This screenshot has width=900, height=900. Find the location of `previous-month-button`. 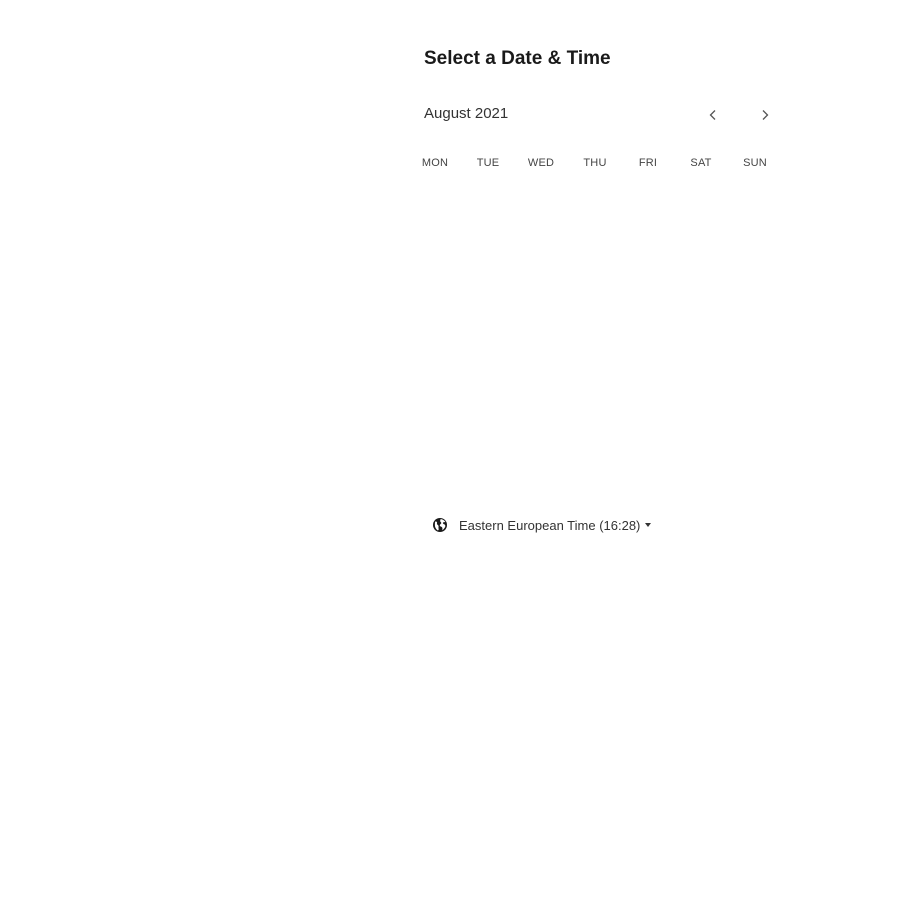

previous-month-button is located at coordinates (713, 115).